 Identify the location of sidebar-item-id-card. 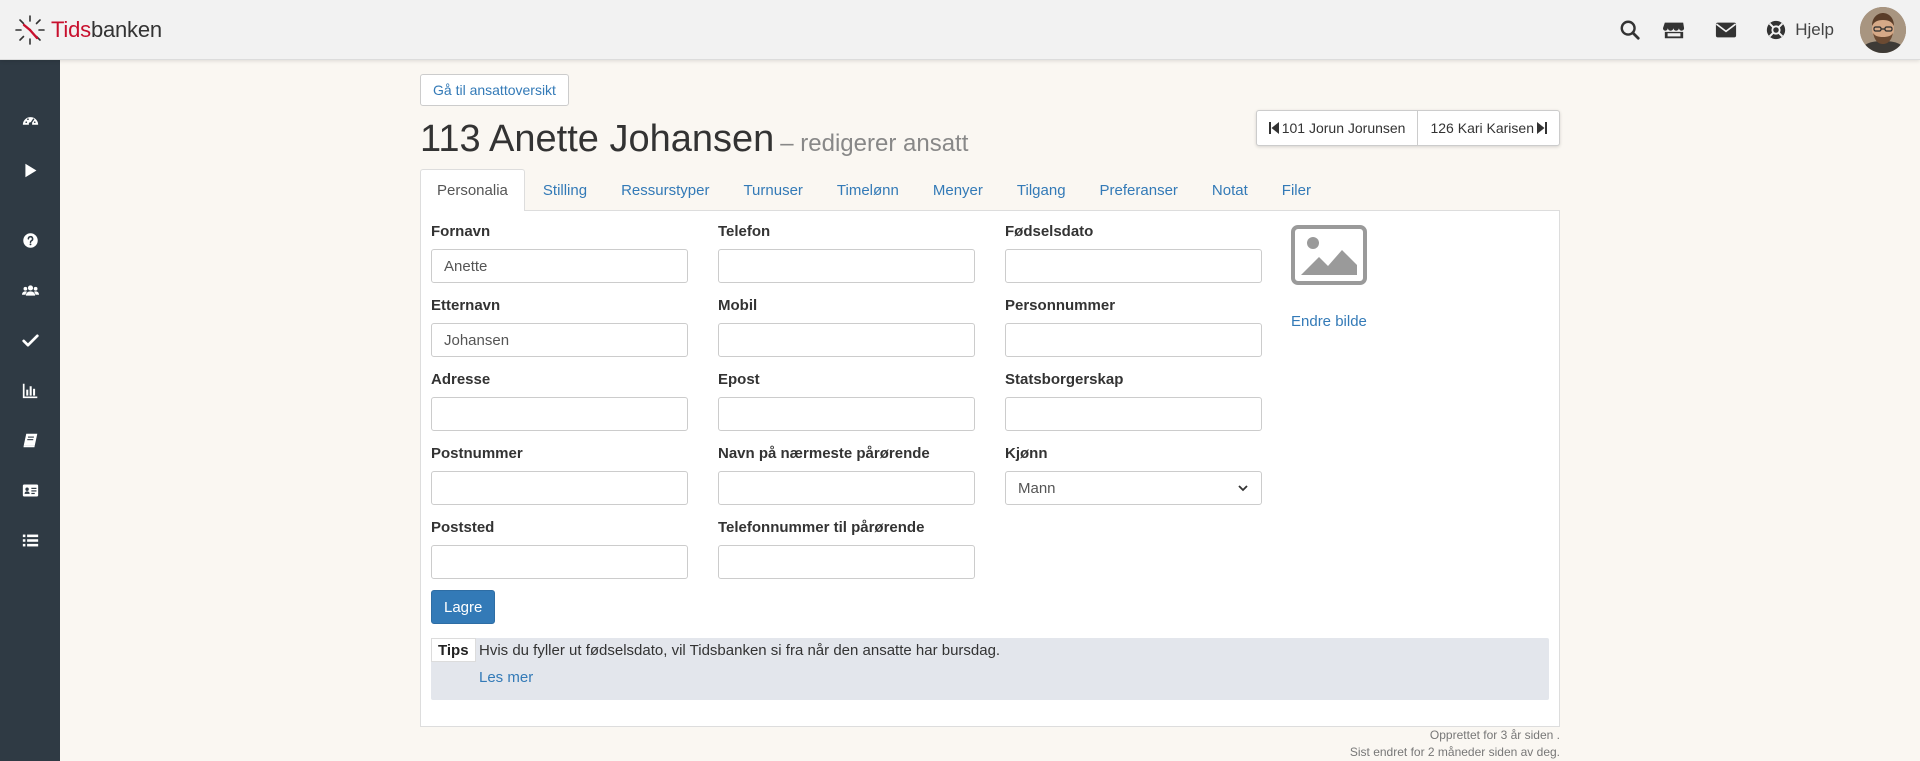
(30, 490).